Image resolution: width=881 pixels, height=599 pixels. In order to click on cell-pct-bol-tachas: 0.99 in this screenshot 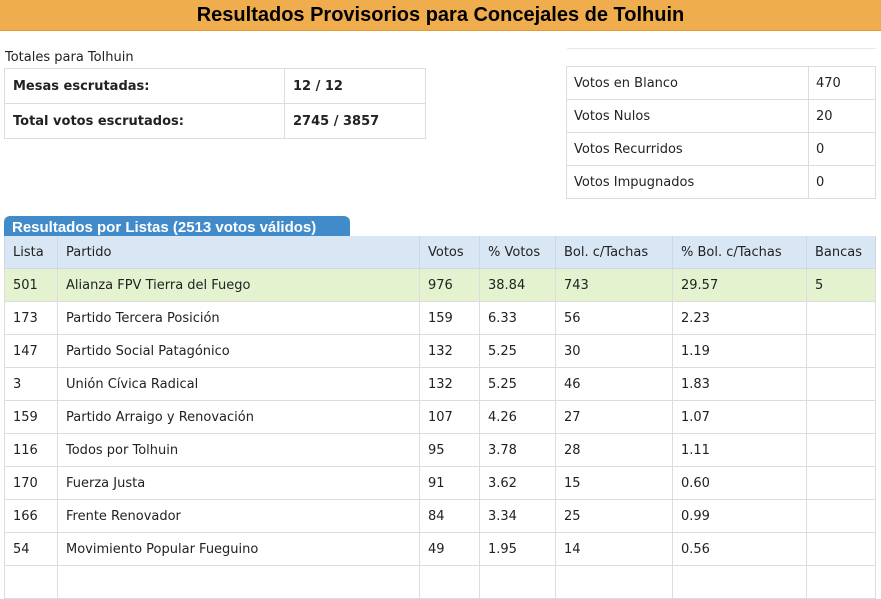, I will do `click(739, 516)`.